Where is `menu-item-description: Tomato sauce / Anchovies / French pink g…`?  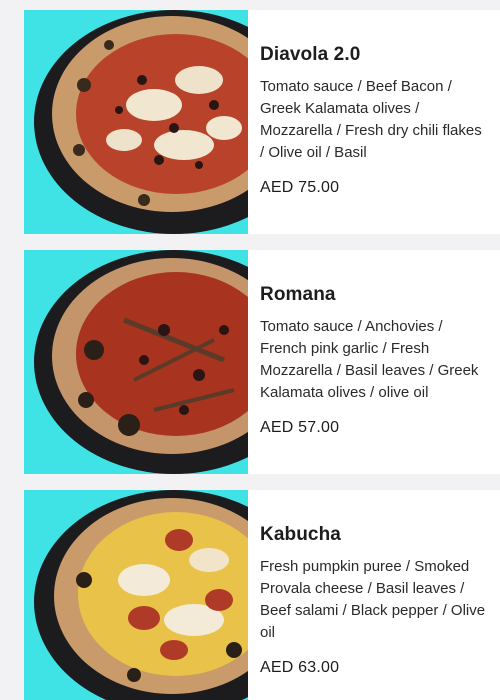 menu-item-description: Tomato sauce / Anchovies / French pink g… is located at coordinates (369, 359).